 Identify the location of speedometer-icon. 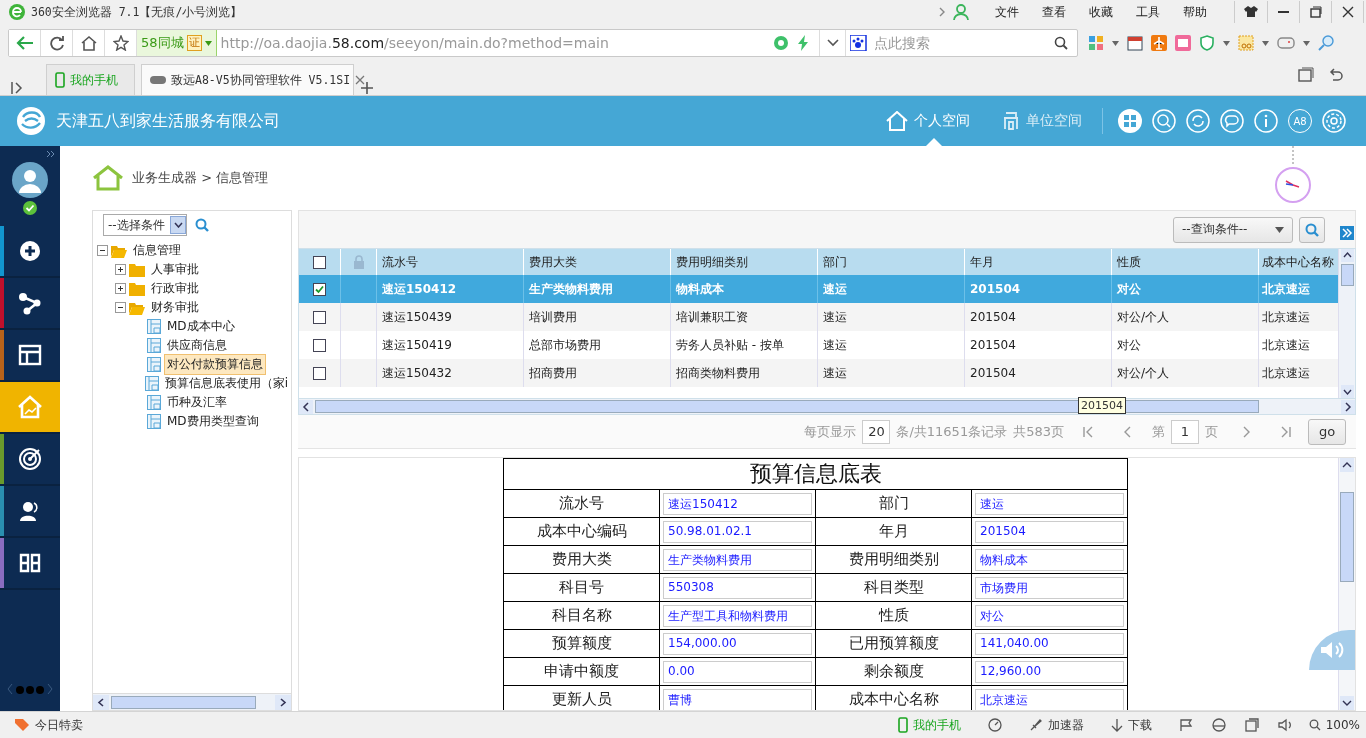
(994, 725).